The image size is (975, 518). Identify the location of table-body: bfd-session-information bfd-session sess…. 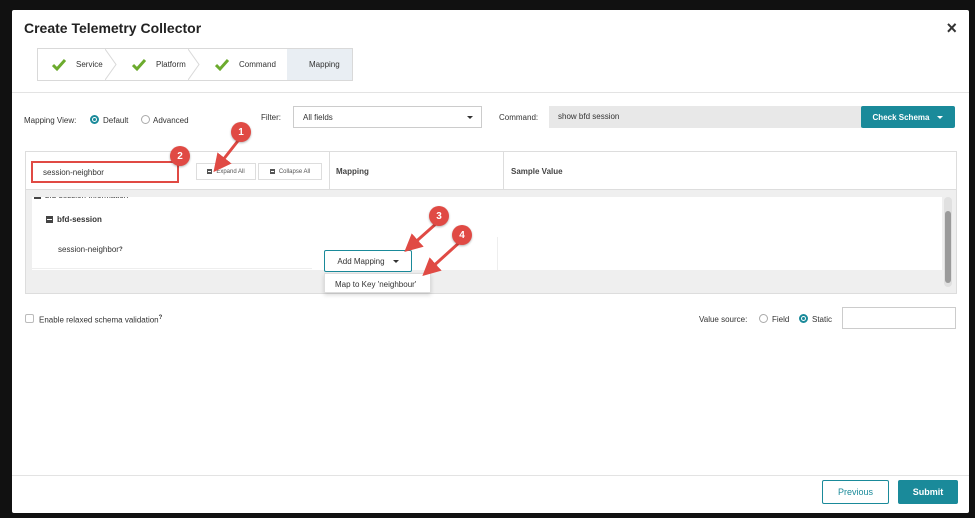
(487, 233).